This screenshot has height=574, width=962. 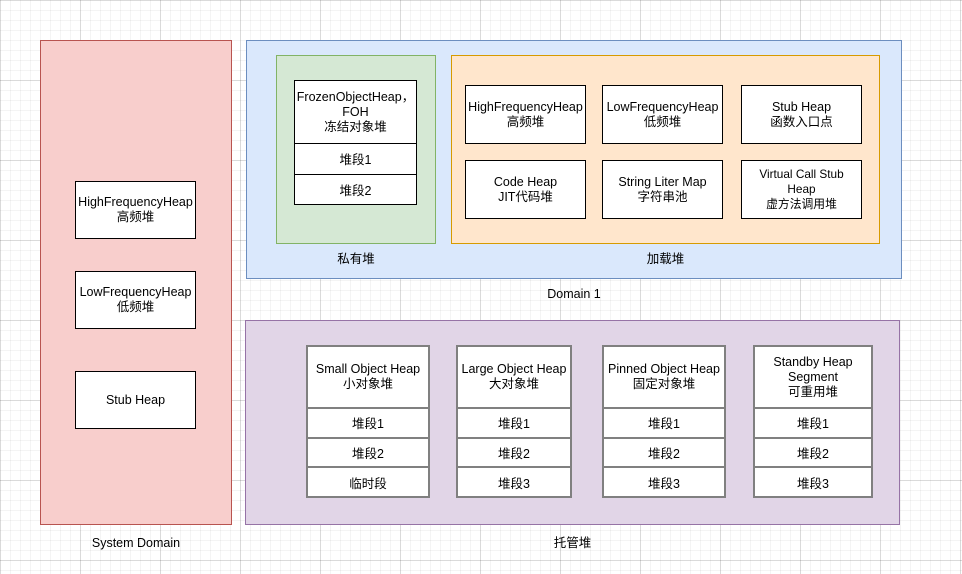 I want to click on system-domain-node-high-frequency-heap: HighFrequencyHeap 高频堆, so click(x=135, y=210).